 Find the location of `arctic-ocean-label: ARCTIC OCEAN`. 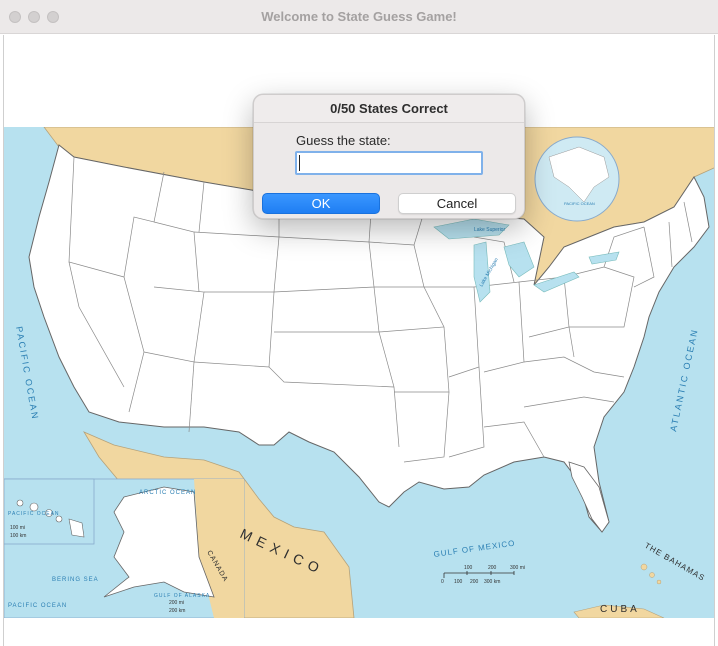

arctic-ocean-label: ARCTIC OCEAN is located at coordinates (167, 493).